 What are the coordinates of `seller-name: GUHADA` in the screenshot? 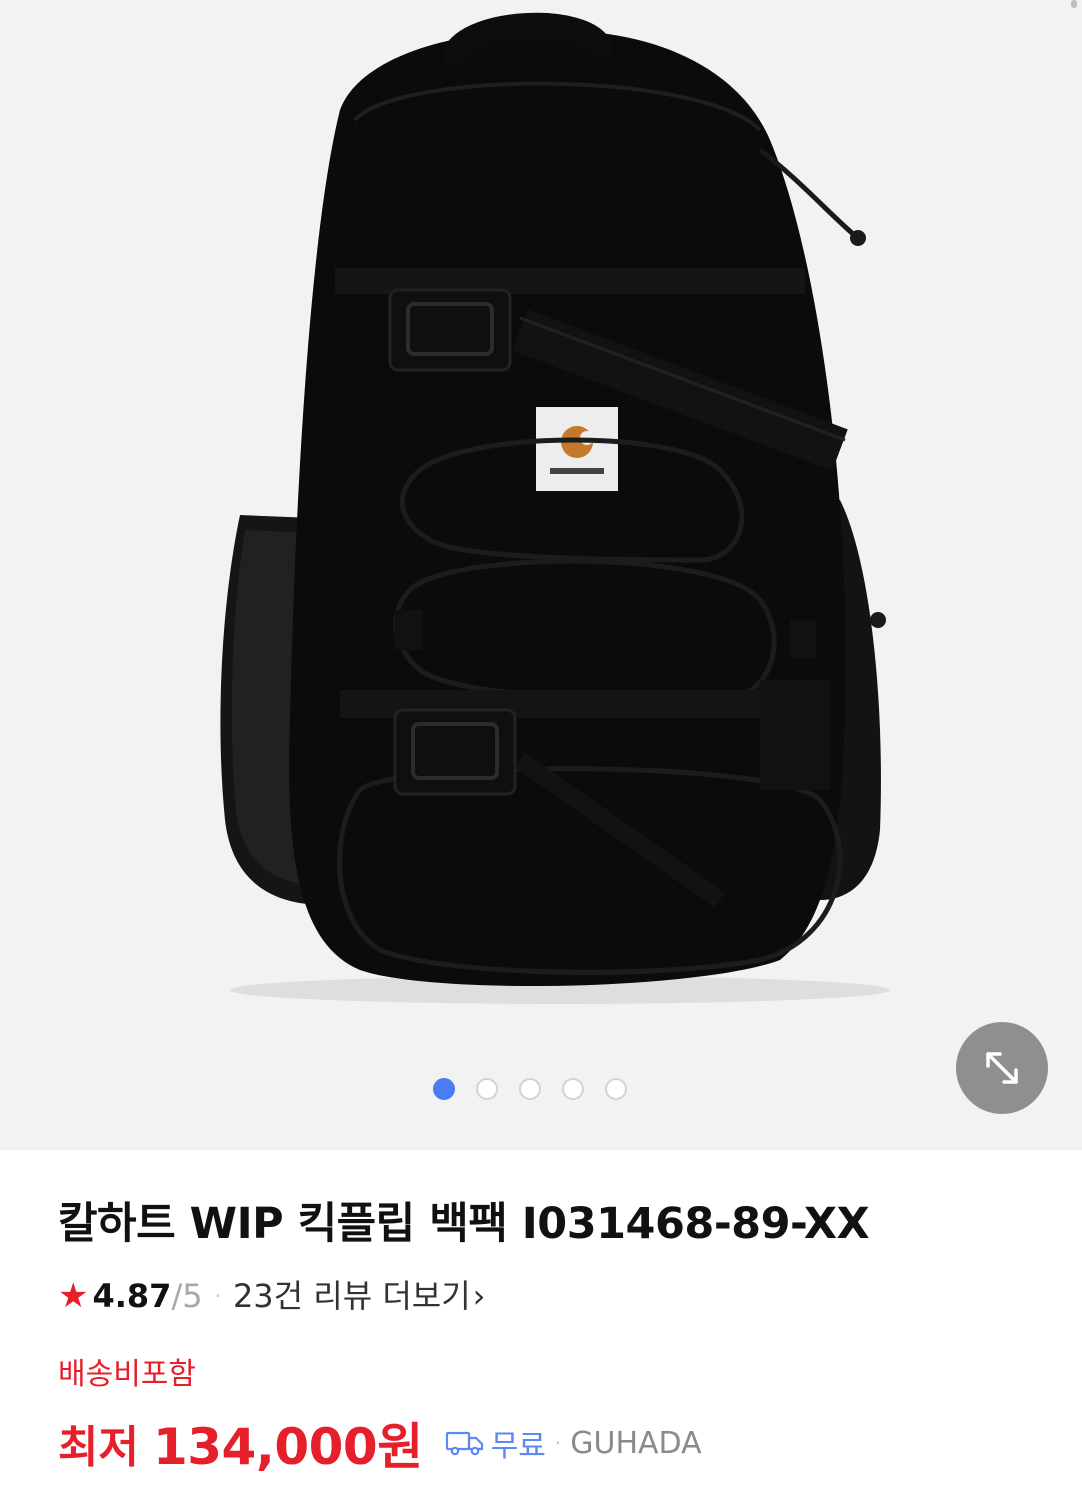 It's located at (635, 1443).